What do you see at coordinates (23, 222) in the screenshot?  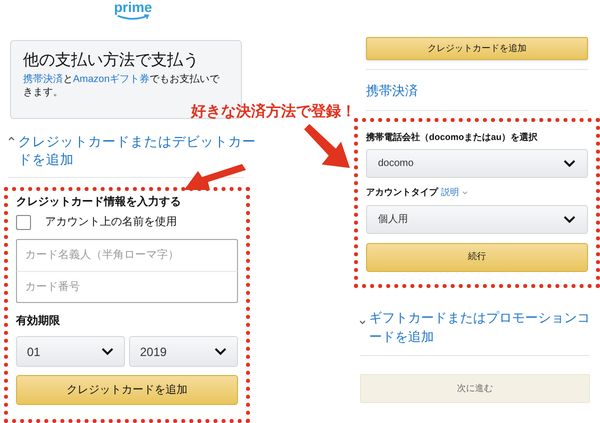 I see `checkbox` at bounding box center [23, 222].